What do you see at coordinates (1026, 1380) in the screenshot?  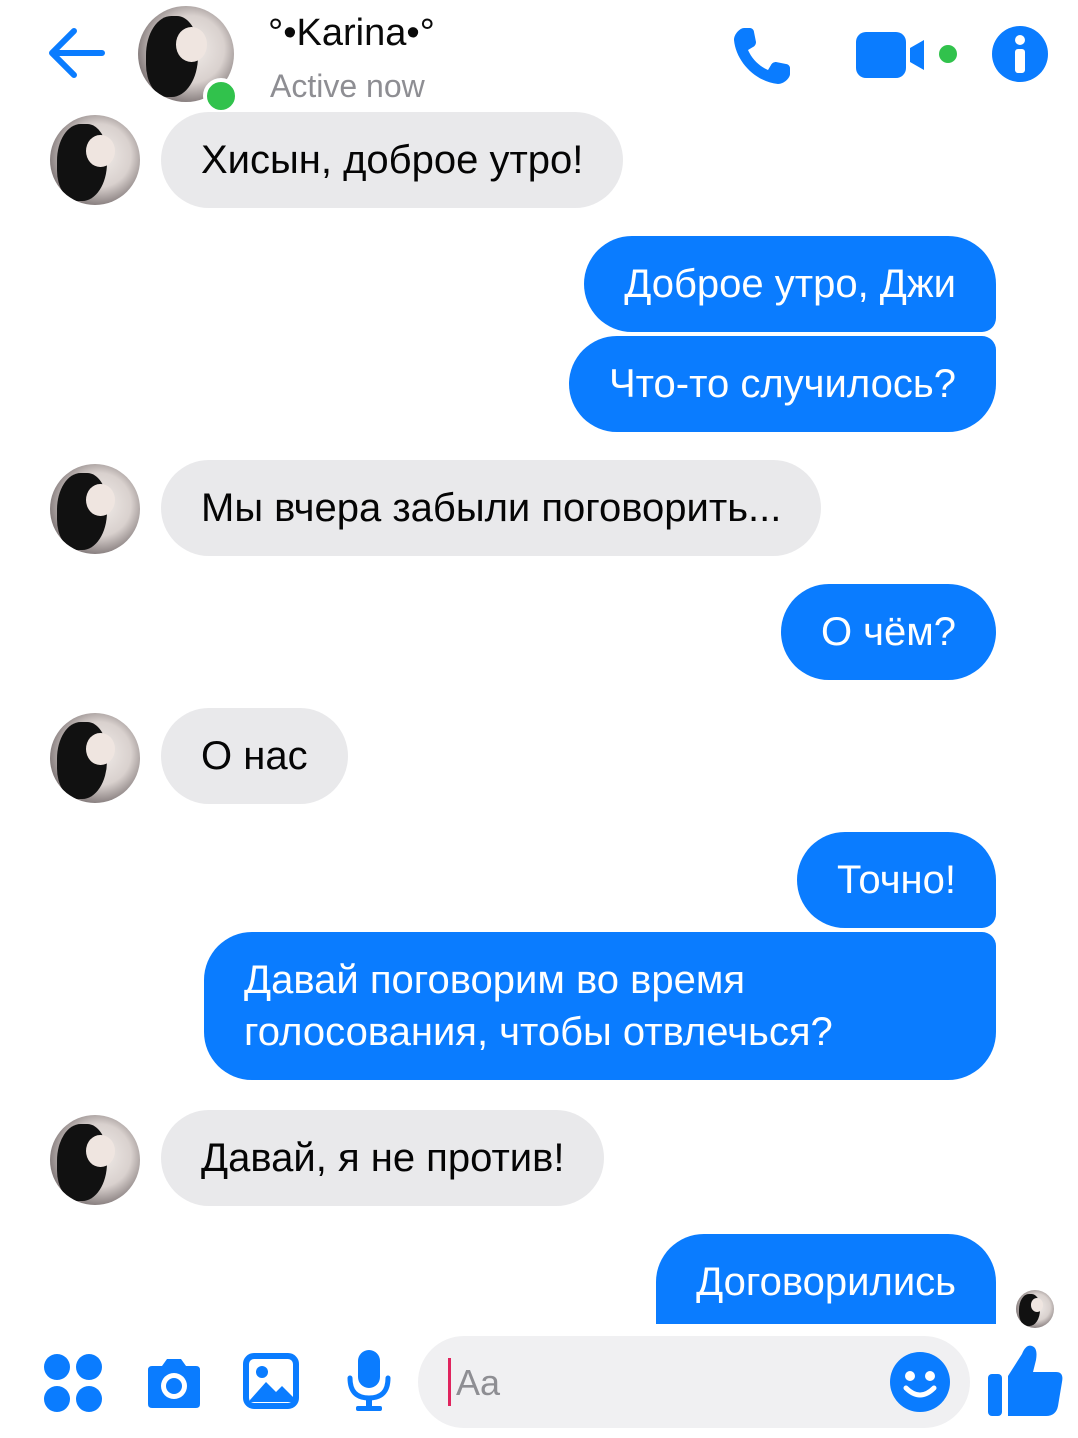 I see `thumbs-up-icon` at bounding box center [1026, 1380].